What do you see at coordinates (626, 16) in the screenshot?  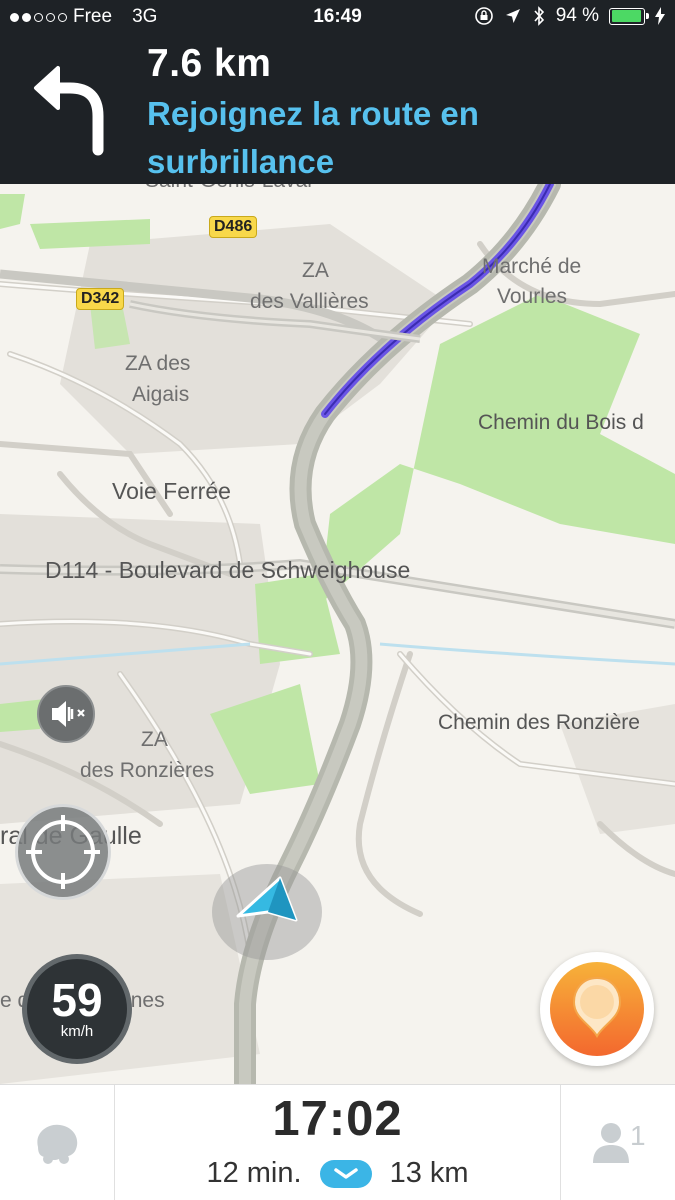 I see `battery-level-fill` at bounding box center [626, 16].